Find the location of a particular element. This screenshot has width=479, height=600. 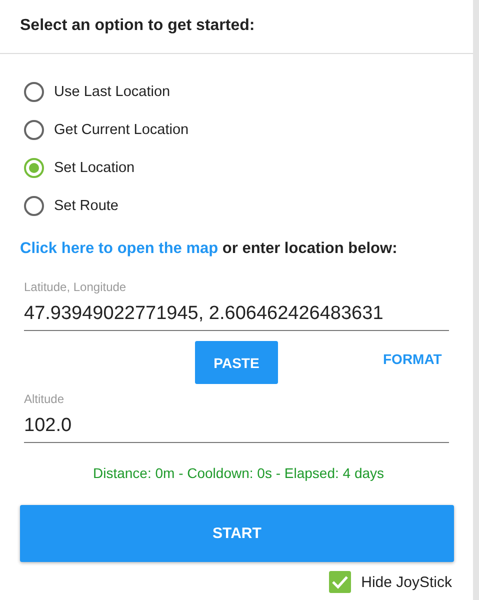

checkbox-label: Hide JoyStick is located at coordinates (406, 582).